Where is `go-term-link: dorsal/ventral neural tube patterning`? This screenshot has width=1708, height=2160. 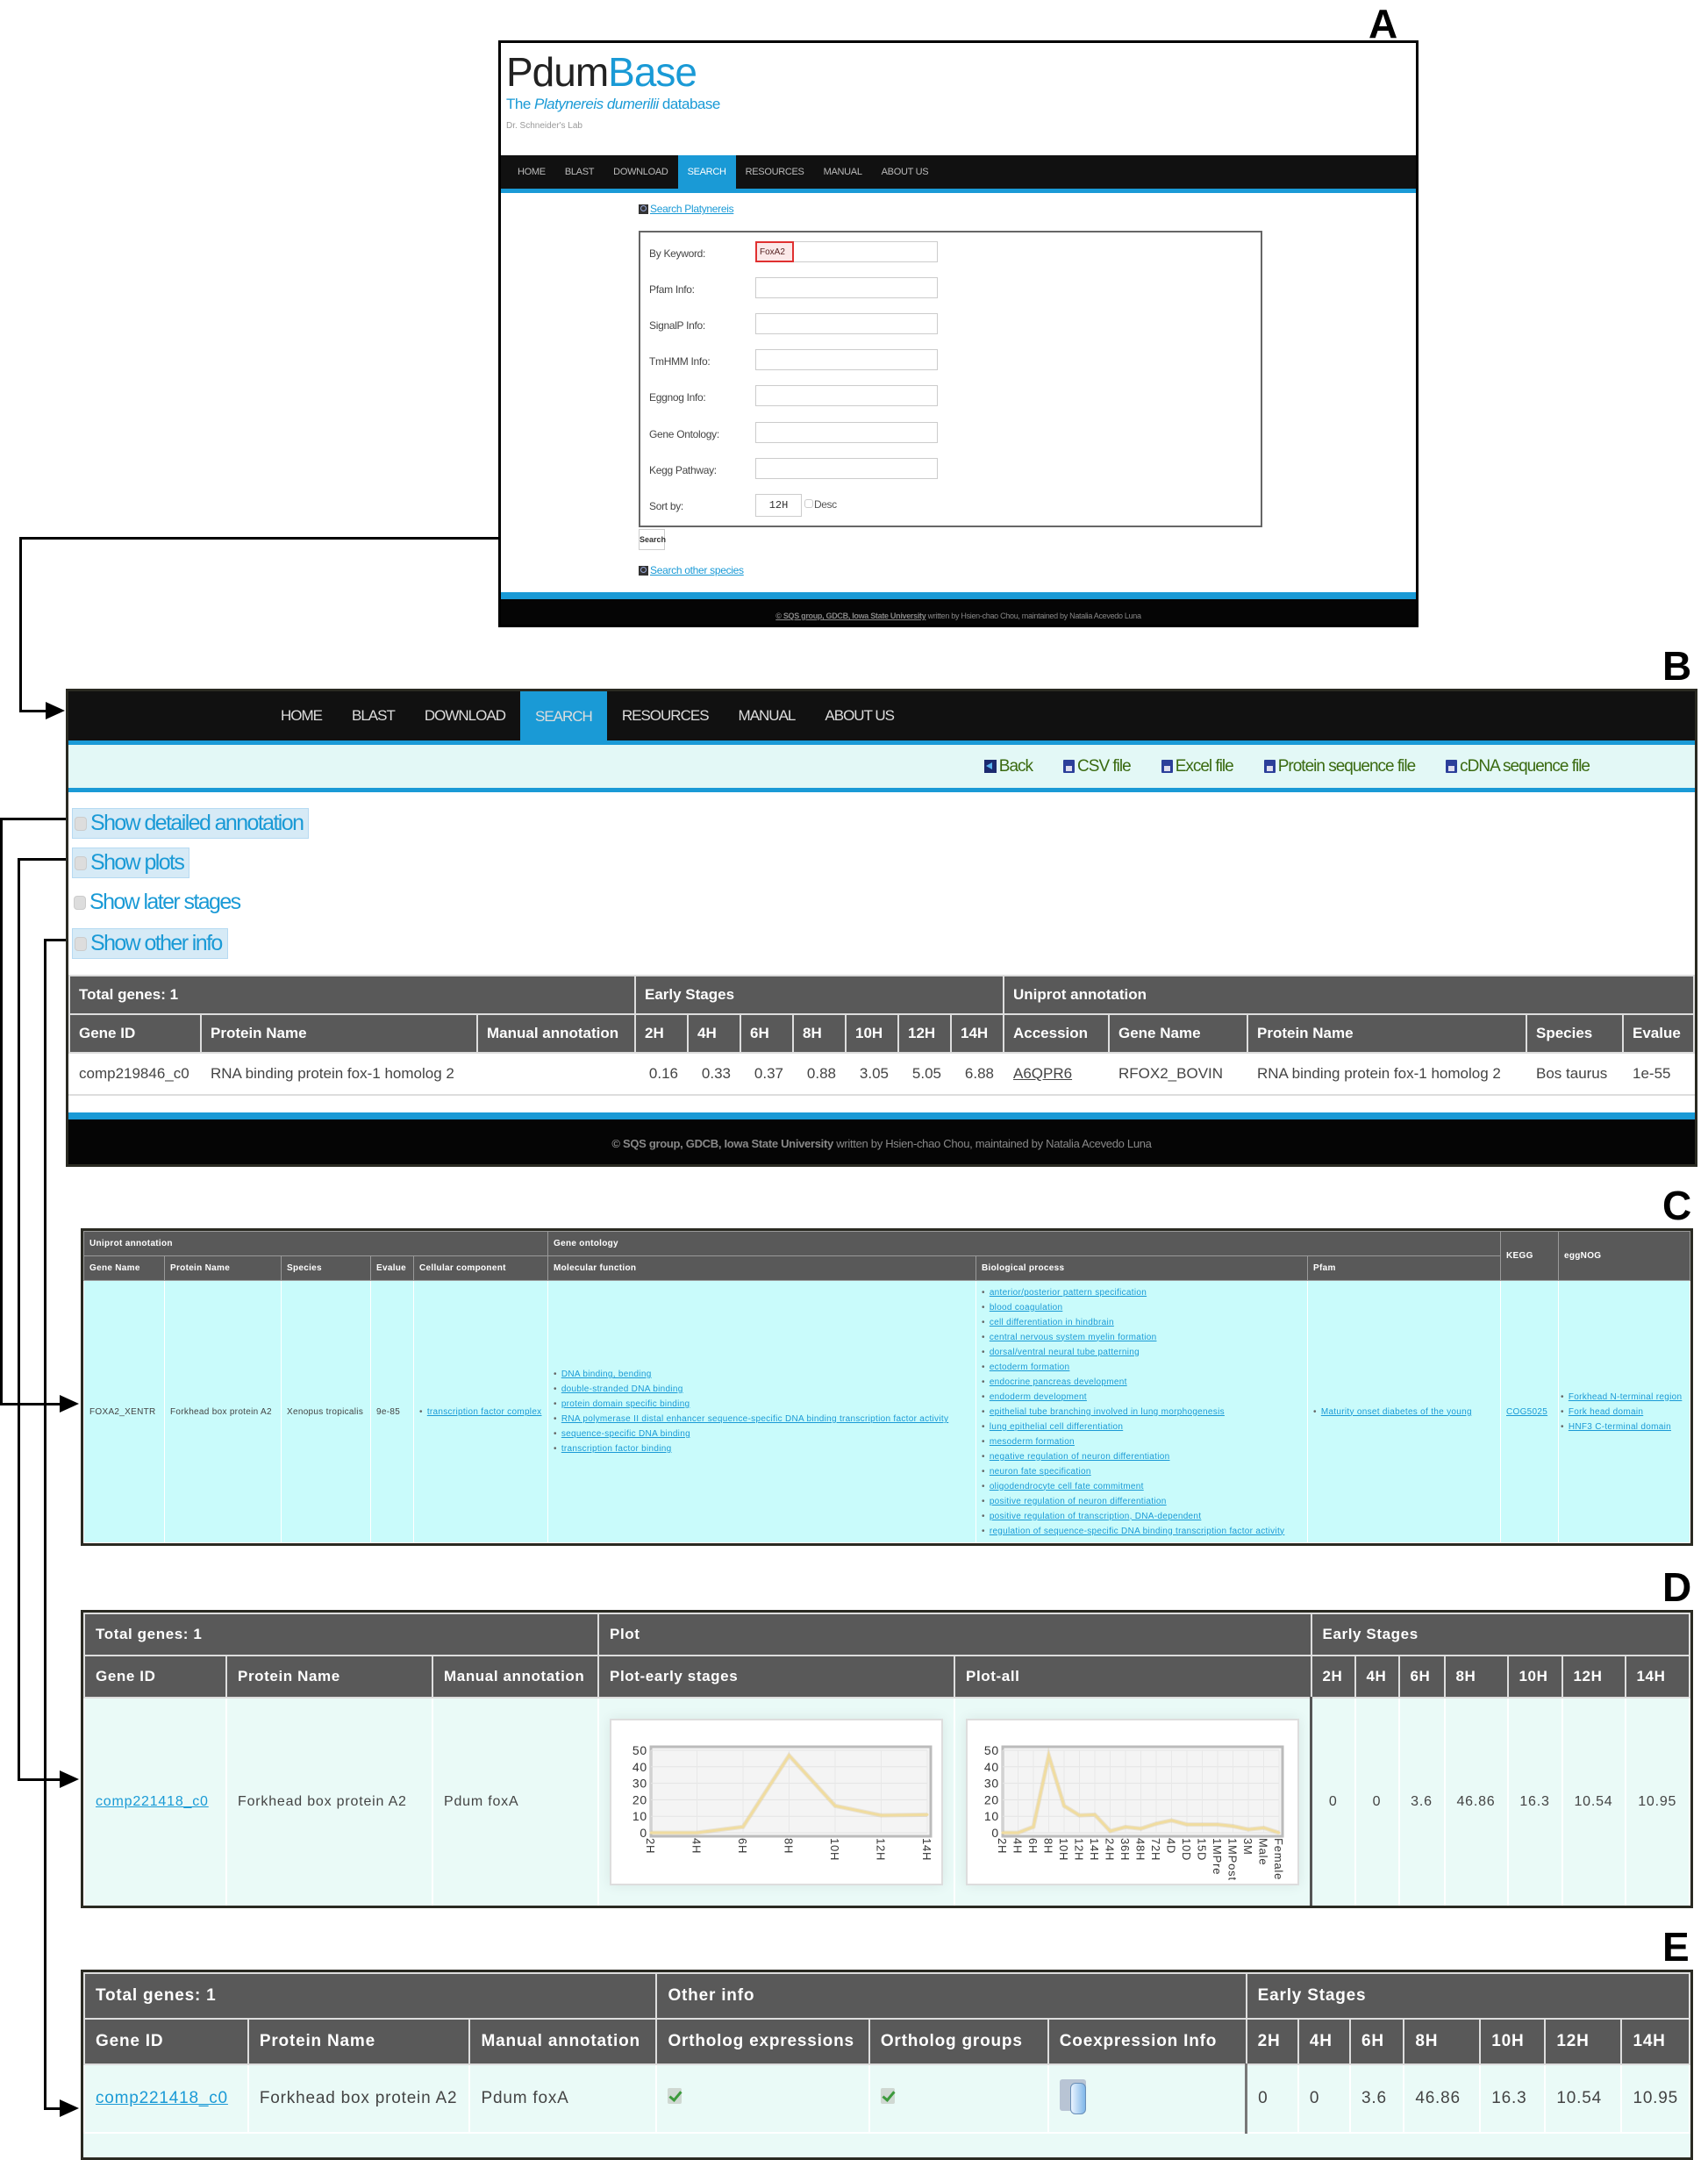
go-term-link: dorsal/ventral neural tube patterning is located at coordinates (1065, 1352).